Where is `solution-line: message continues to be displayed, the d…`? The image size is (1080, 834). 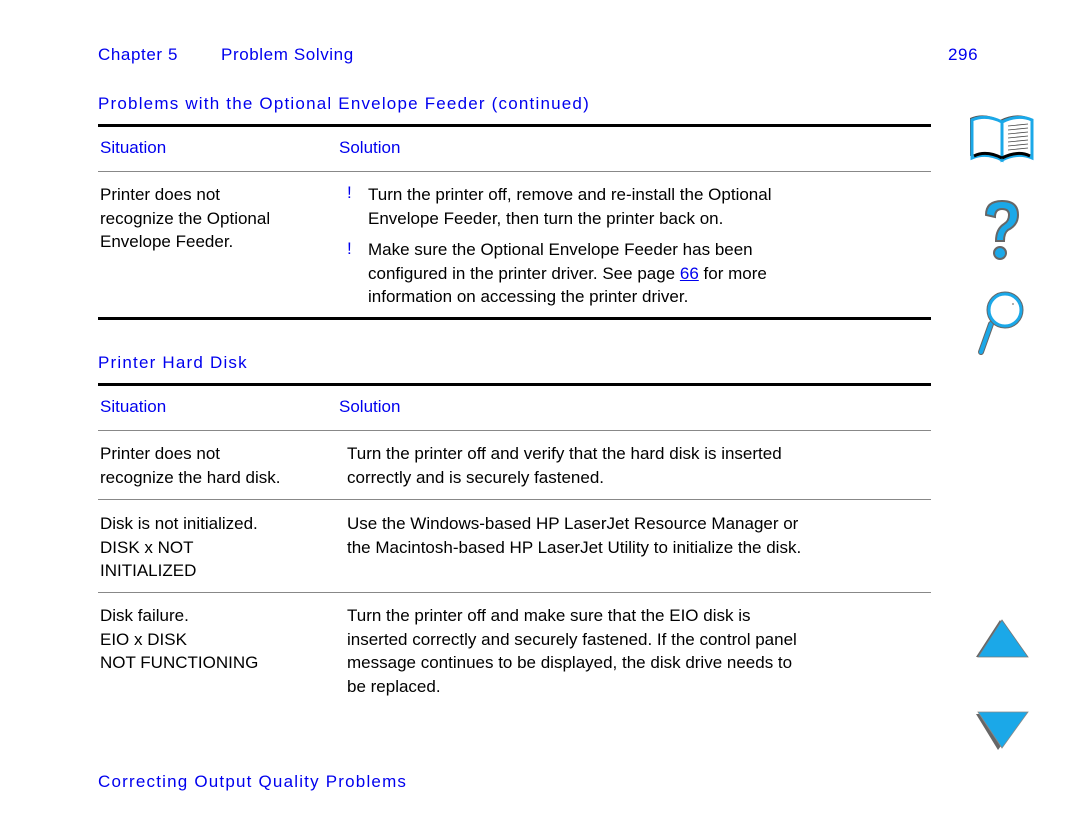
solution-line: message continues to be displayed, the d… is located at coordinates (570, 662).